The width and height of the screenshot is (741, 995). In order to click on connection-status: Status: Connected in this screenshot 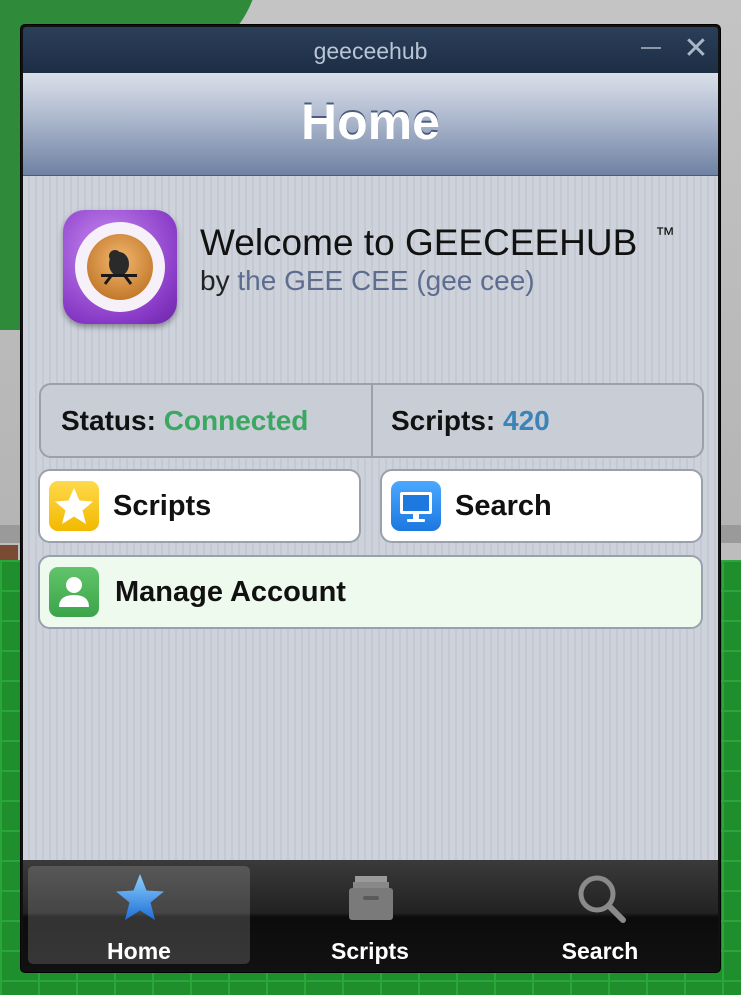, I will do `click(184, 420)`.